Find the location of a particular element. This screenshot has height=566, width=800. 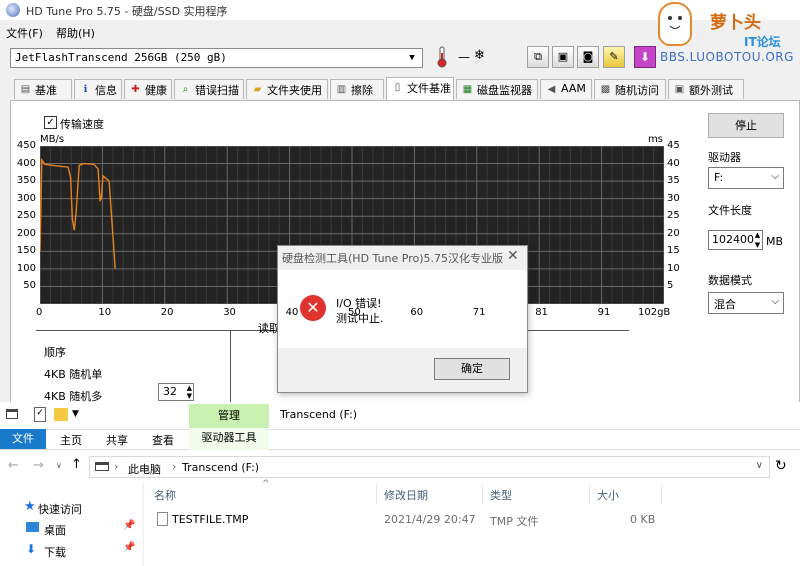

queue-depth-value: 32 is located at coordinates (170, 391).